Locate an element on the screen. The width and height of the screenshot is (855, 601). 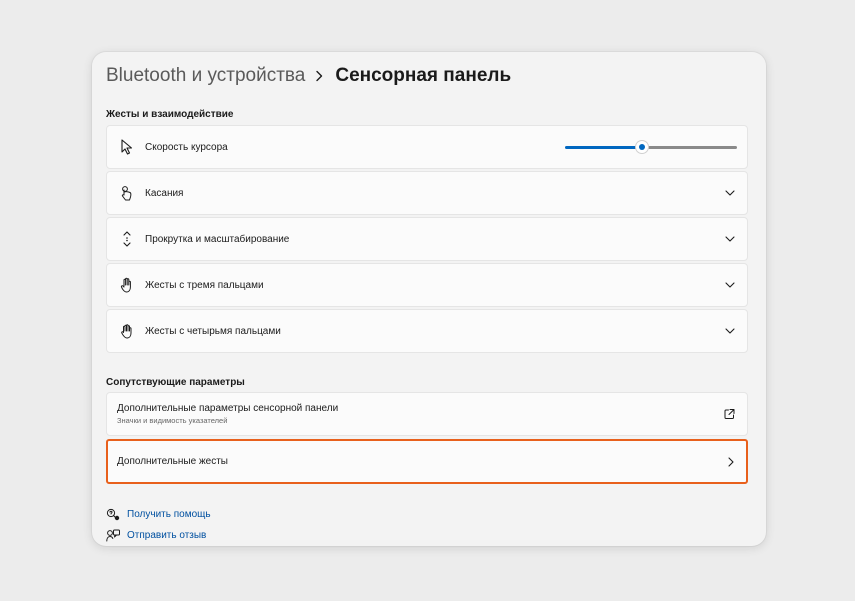
help-link-row: Получить помощь is located at coordinates (158, 514).